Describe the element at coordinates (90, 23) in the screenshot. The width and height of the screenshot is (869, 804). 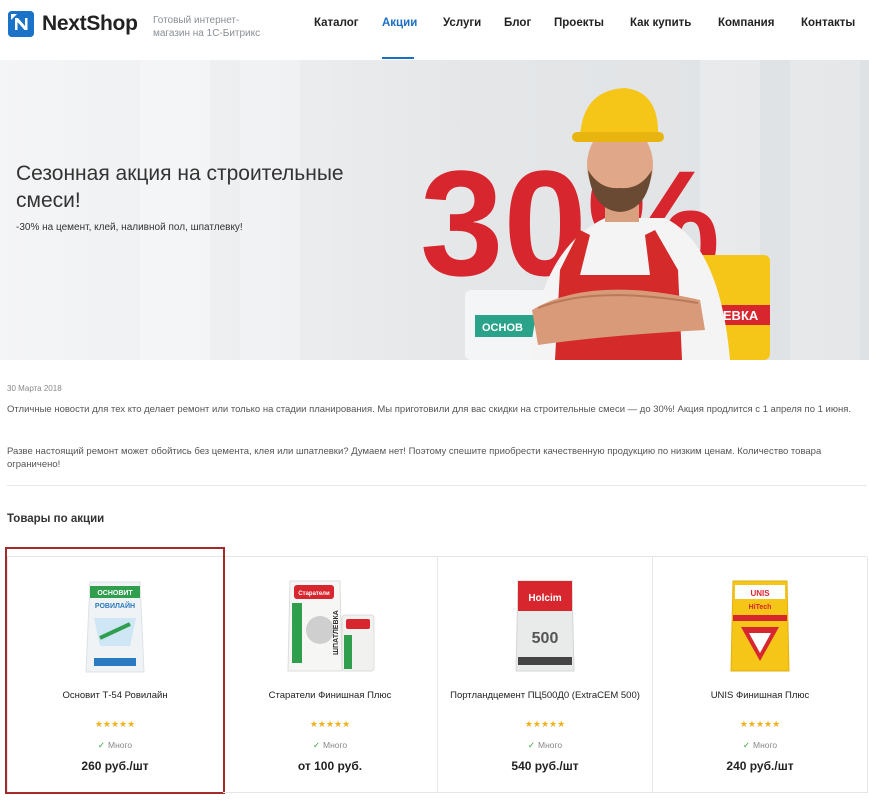
I see `logo-text: NextShop` at that location.